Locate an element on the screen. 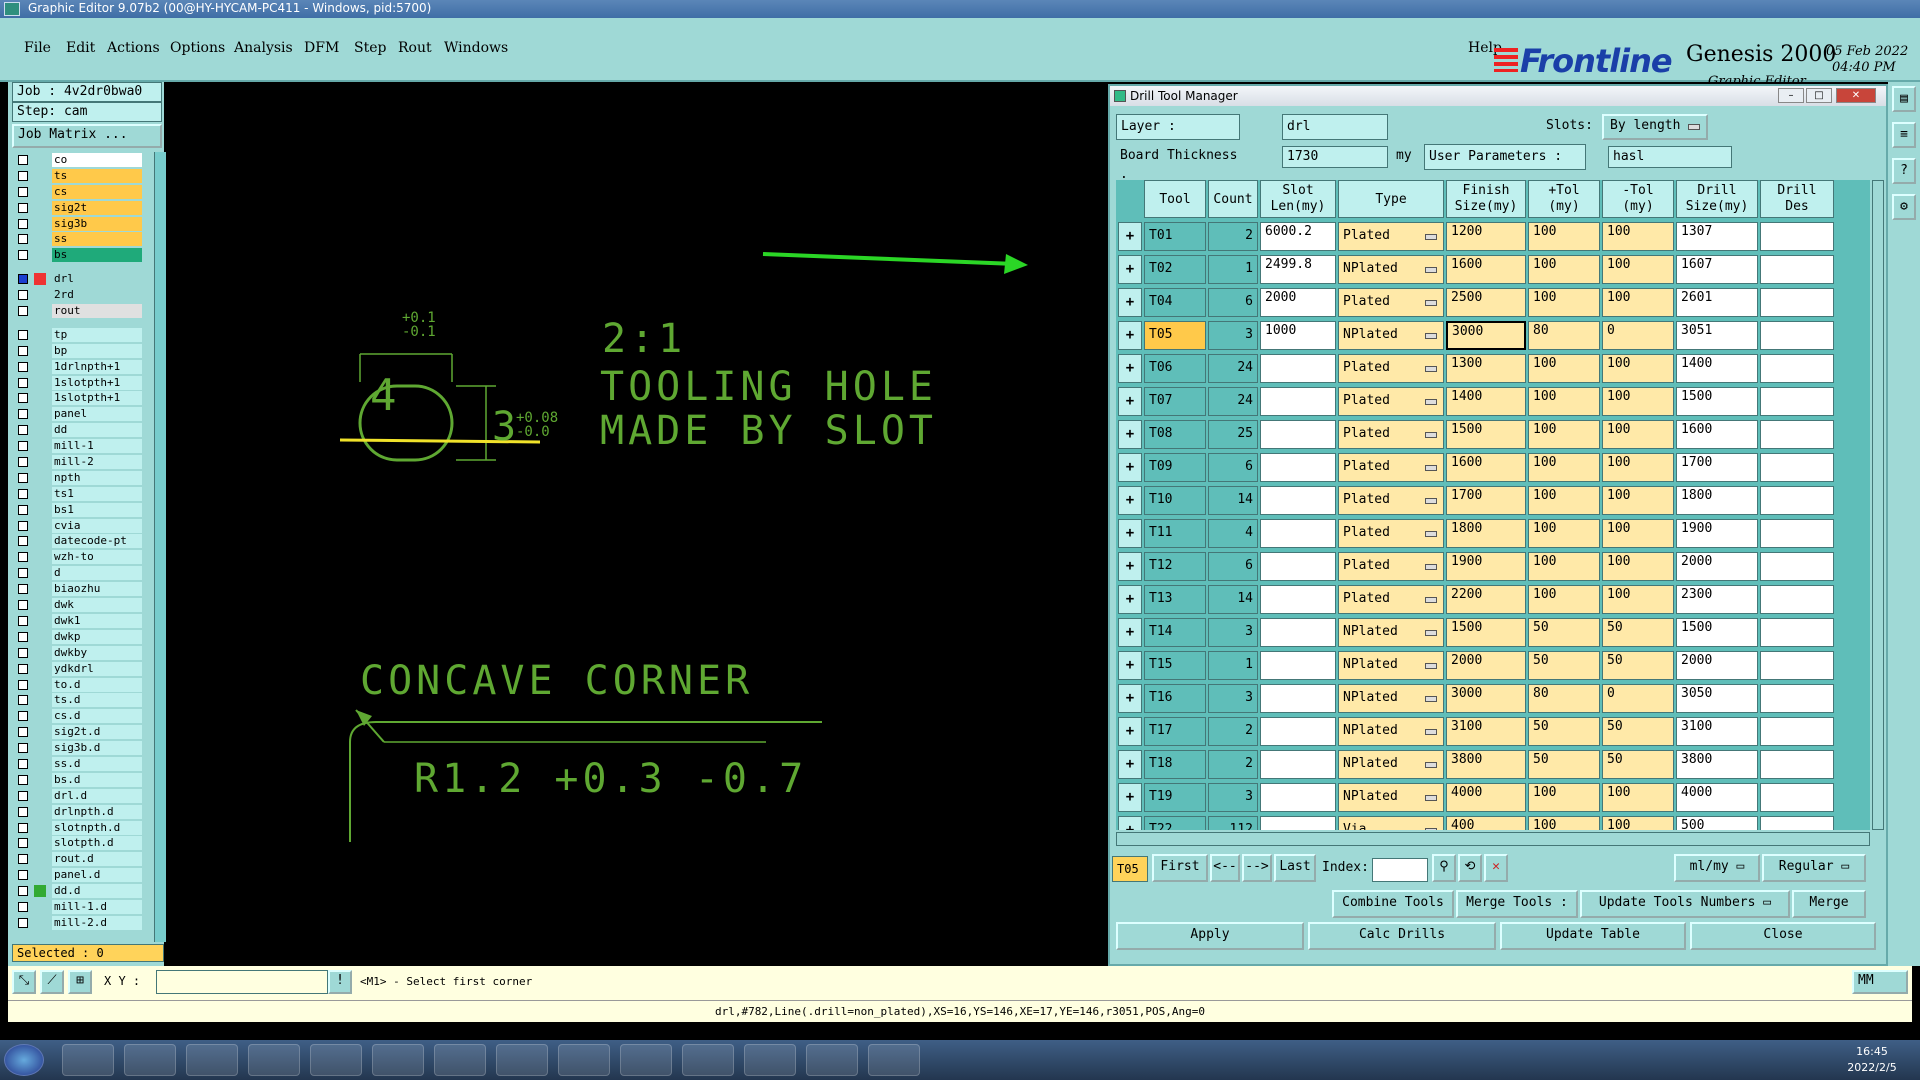 The image size is (1920, 1080). layer-row: rout.d is located at coordinates (77, 859).